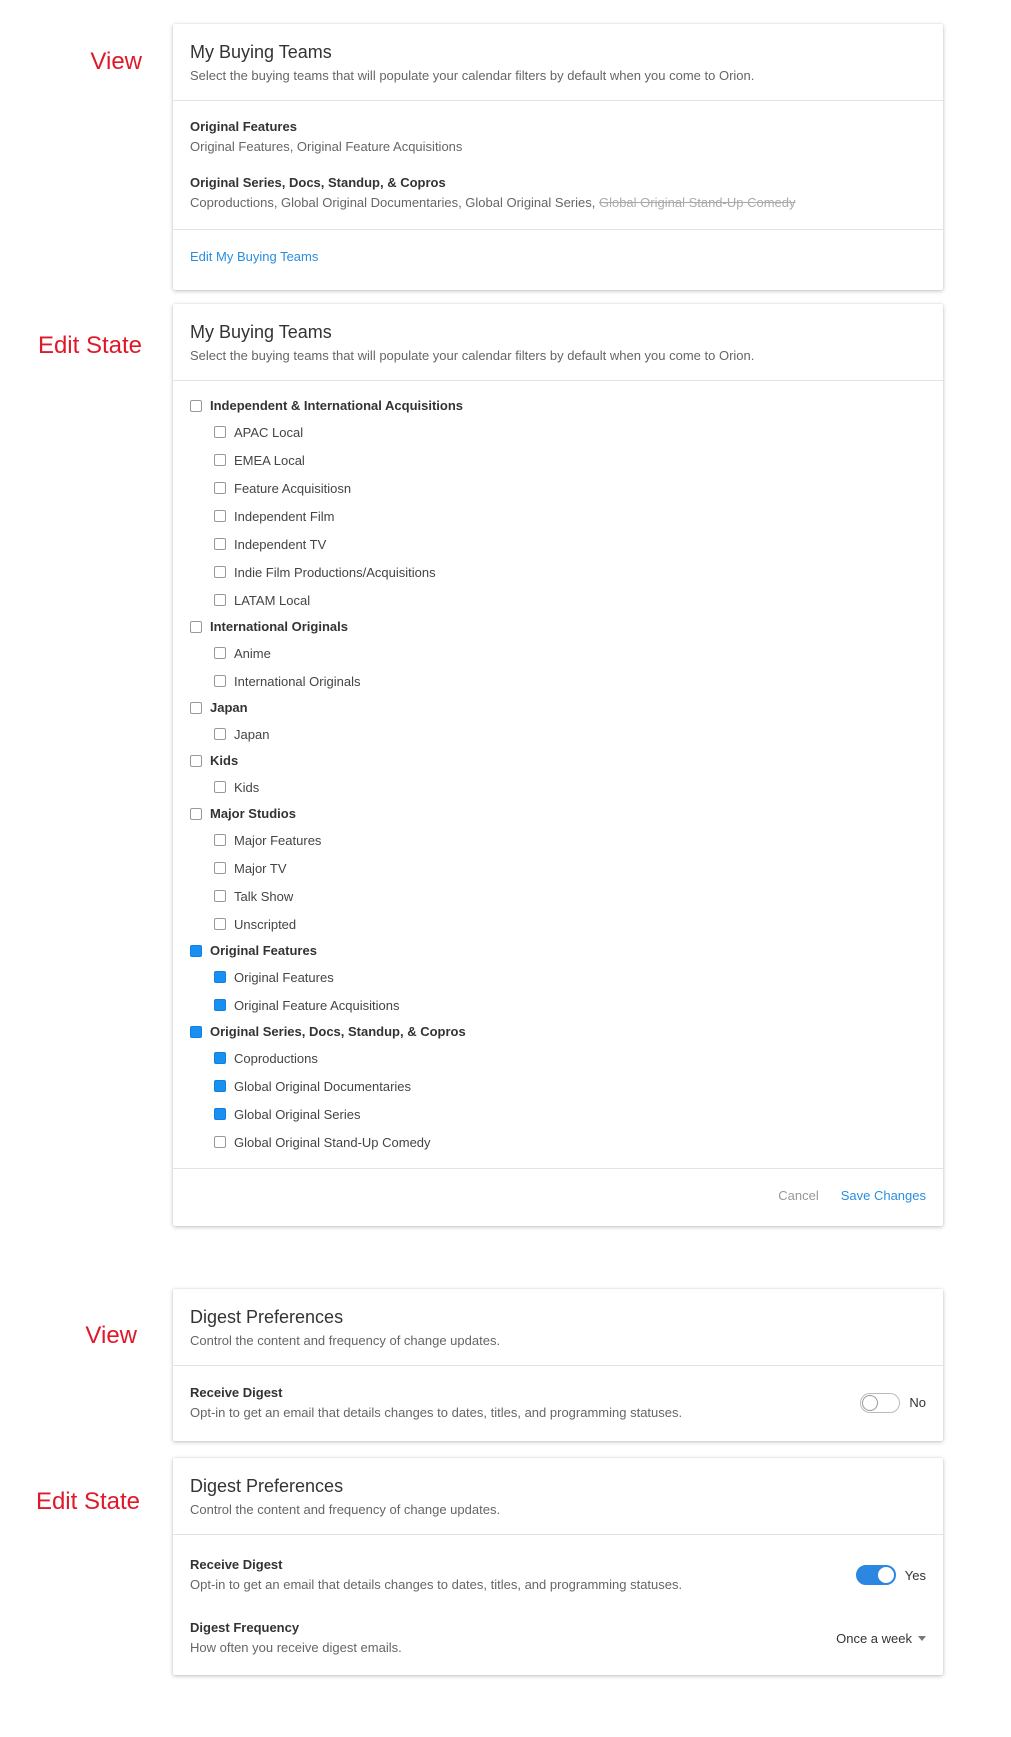  I want to click on team-label: Talk Show, so click(264, 896).